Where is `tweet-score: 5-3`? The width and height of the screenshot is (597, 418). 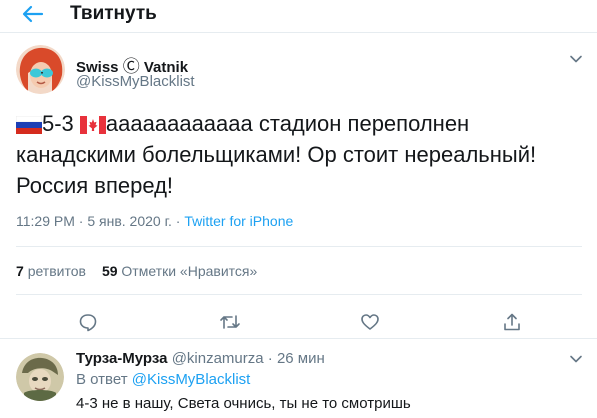
tweet-score: 5-3 is located at coordinates (58, 123).